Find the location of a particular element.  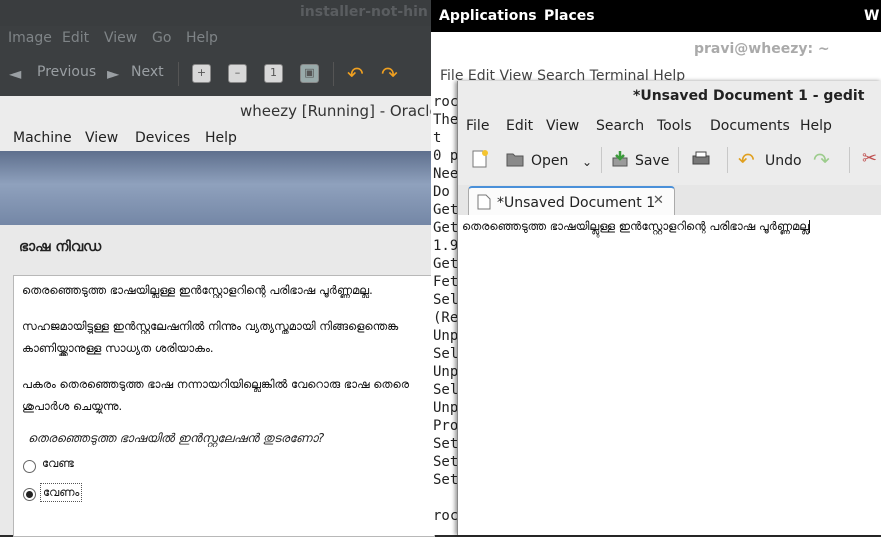

close-tab-icon: ✕ is located at coordinates (658, 200).